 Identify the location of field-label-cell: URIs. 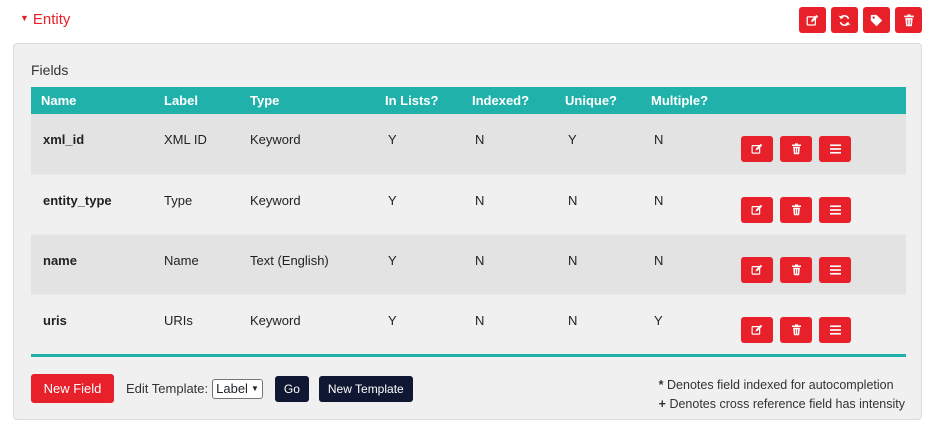
(178, 320).